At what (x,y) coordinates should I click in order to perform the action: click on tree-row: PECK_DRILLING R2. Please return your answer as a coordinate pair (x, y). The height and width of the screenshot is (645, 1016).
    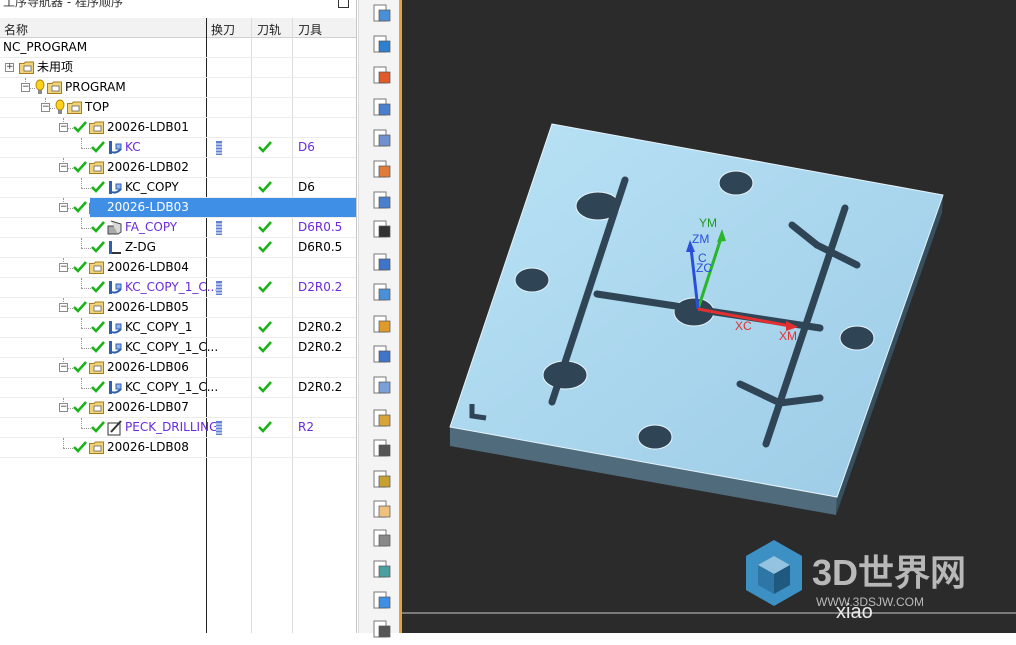
    Looking at the image, I should click on (178, 429).